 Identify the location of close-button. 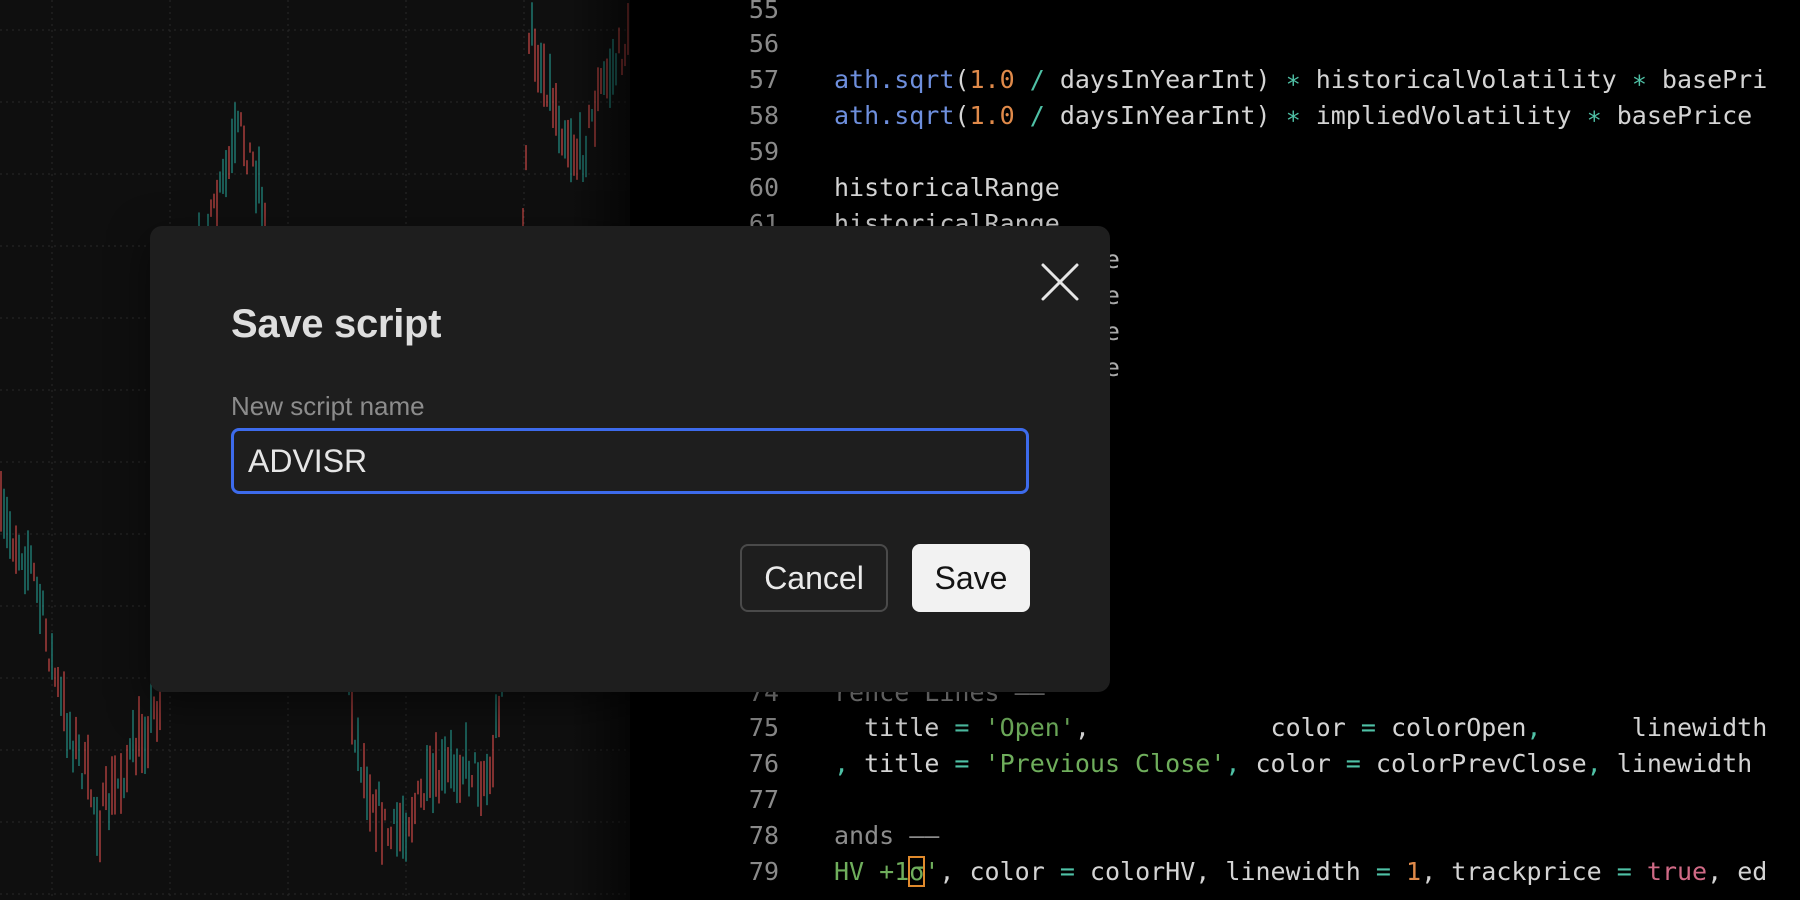
(1060, 282).